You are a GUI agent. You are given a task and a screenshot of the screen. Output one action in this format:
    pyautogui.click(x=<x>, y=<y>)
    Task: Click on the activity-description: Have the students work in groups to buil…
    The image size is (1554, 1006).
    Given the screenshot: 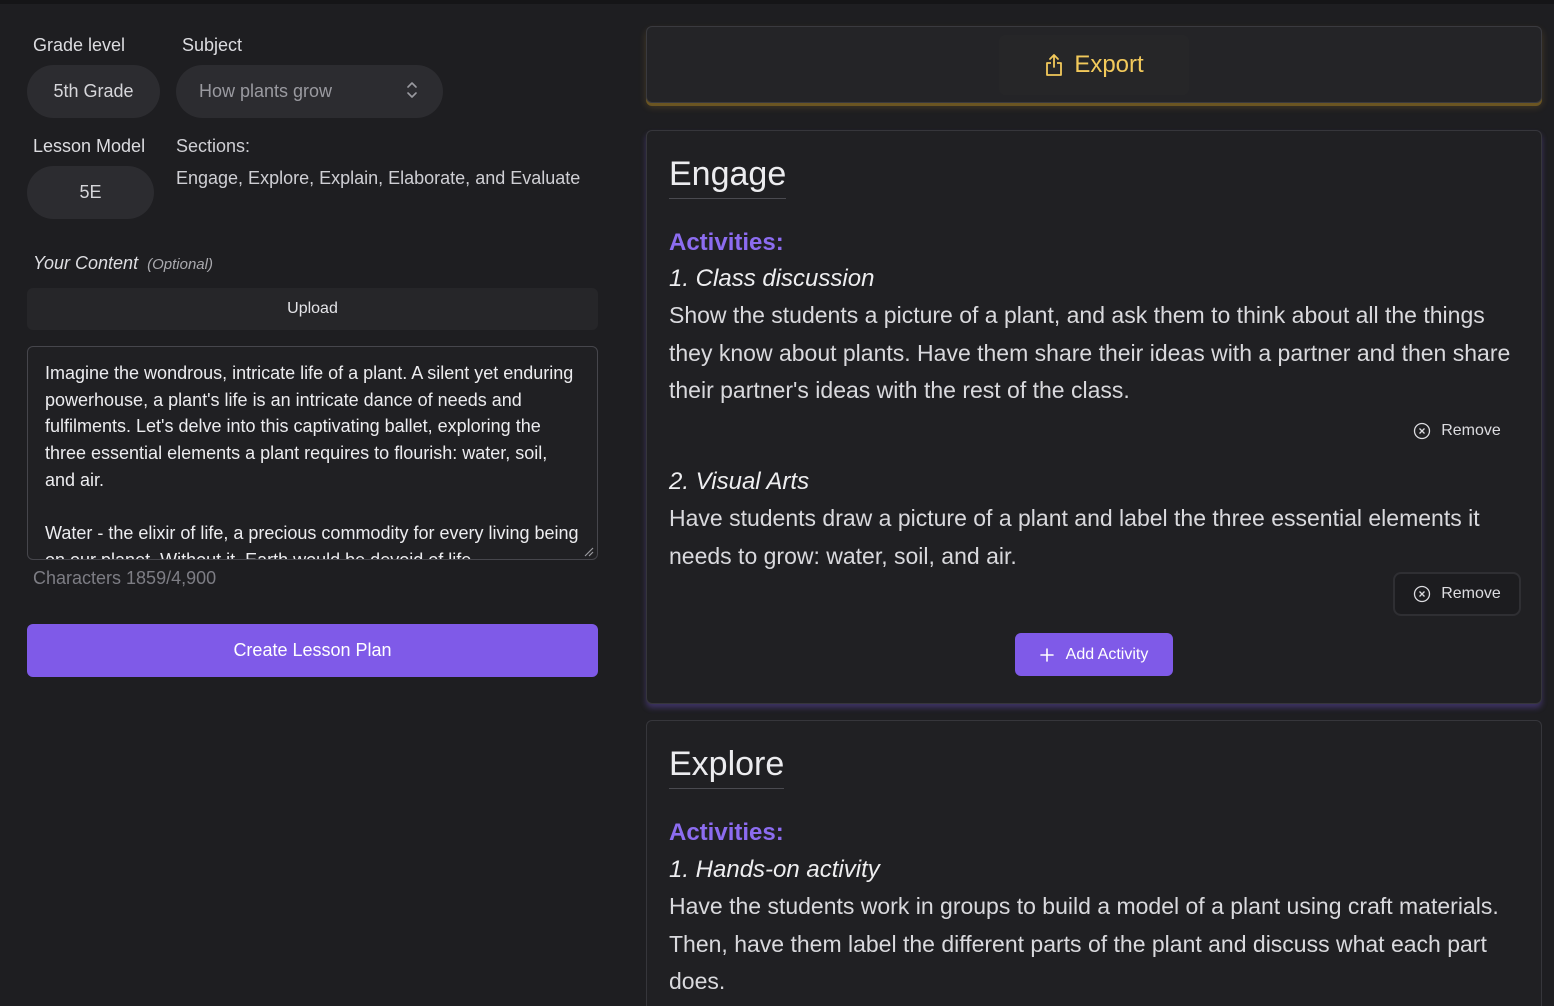 What is the action you would take?
    pyautogui.click(x=1084, y=943)
    